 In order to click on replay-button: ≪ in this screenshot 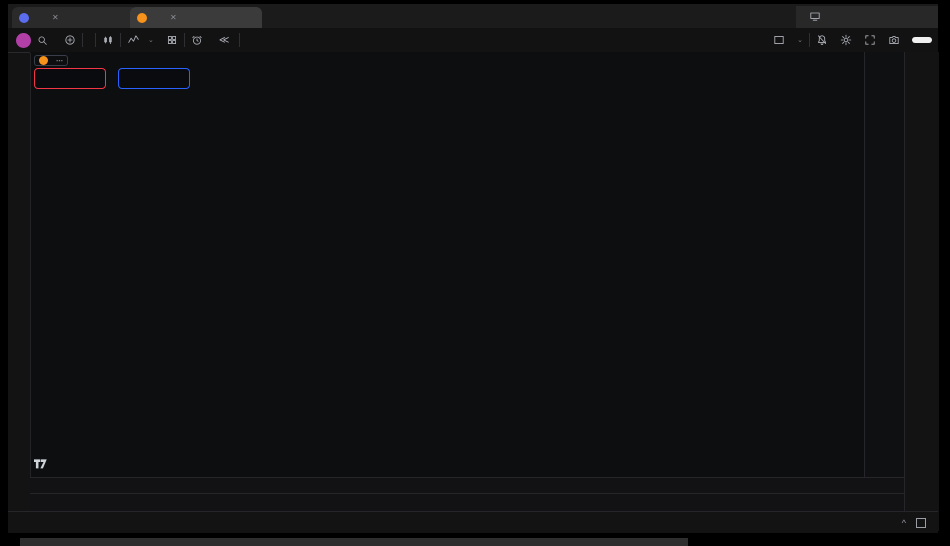, I will do `click(226, 40)`.